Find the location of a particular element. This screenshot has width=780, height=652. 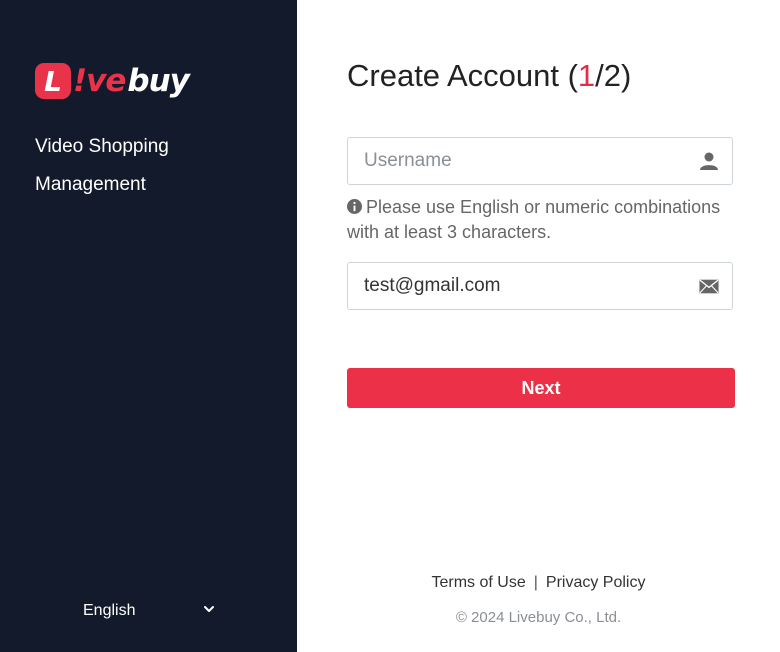

step-current: 1 is located at coordinates (586, 75).